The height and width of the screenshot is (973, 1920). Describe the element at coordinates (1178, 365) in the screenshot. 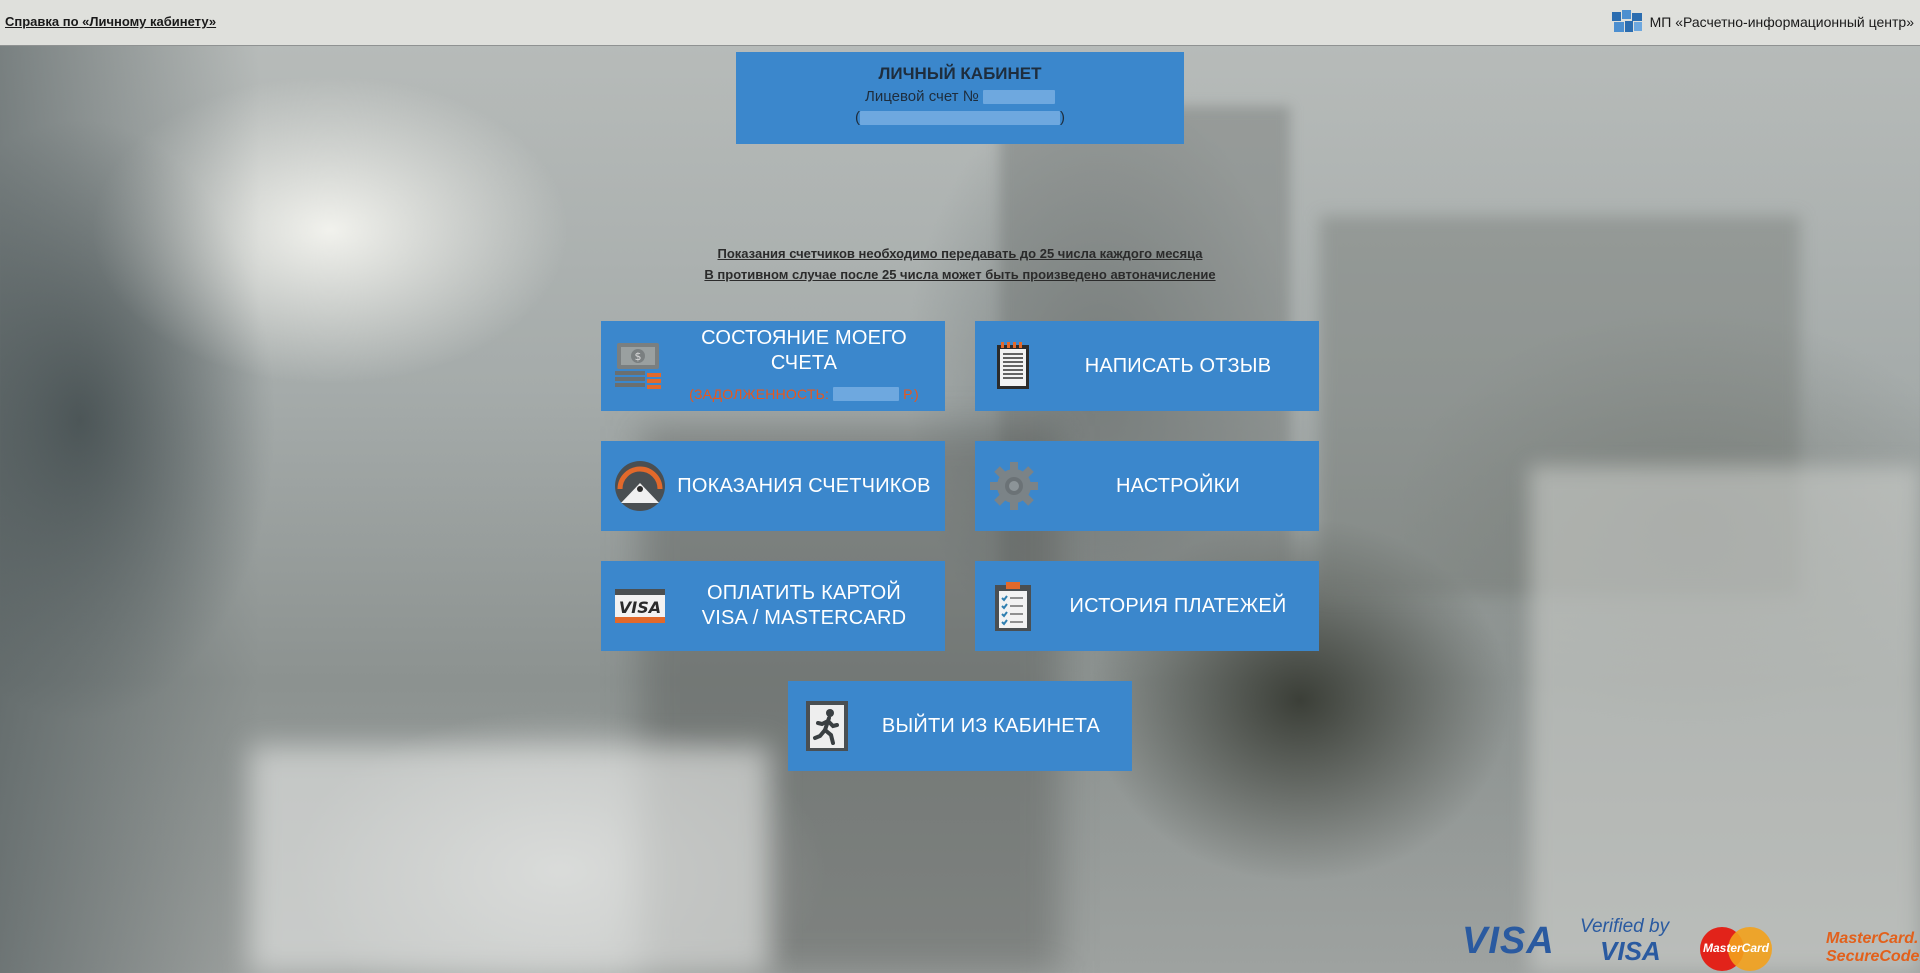

I see `write-review-label: НАПИСАТЬ ОТЗЫВ` at that location.